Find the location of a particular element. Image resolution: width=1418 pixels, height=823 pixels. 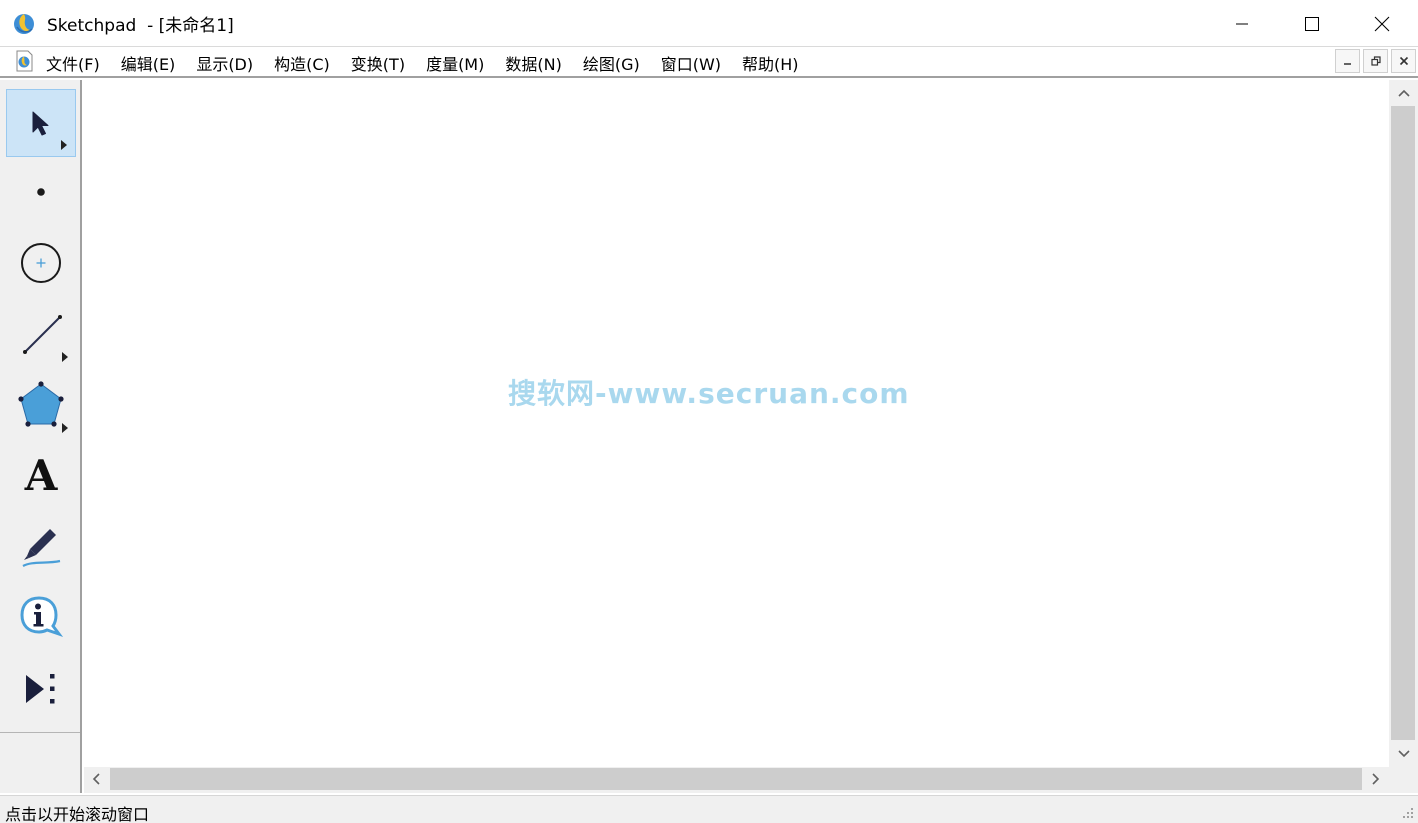

status-bar: 点击以开始滚动窗口 is located at coordinates (709, 809).